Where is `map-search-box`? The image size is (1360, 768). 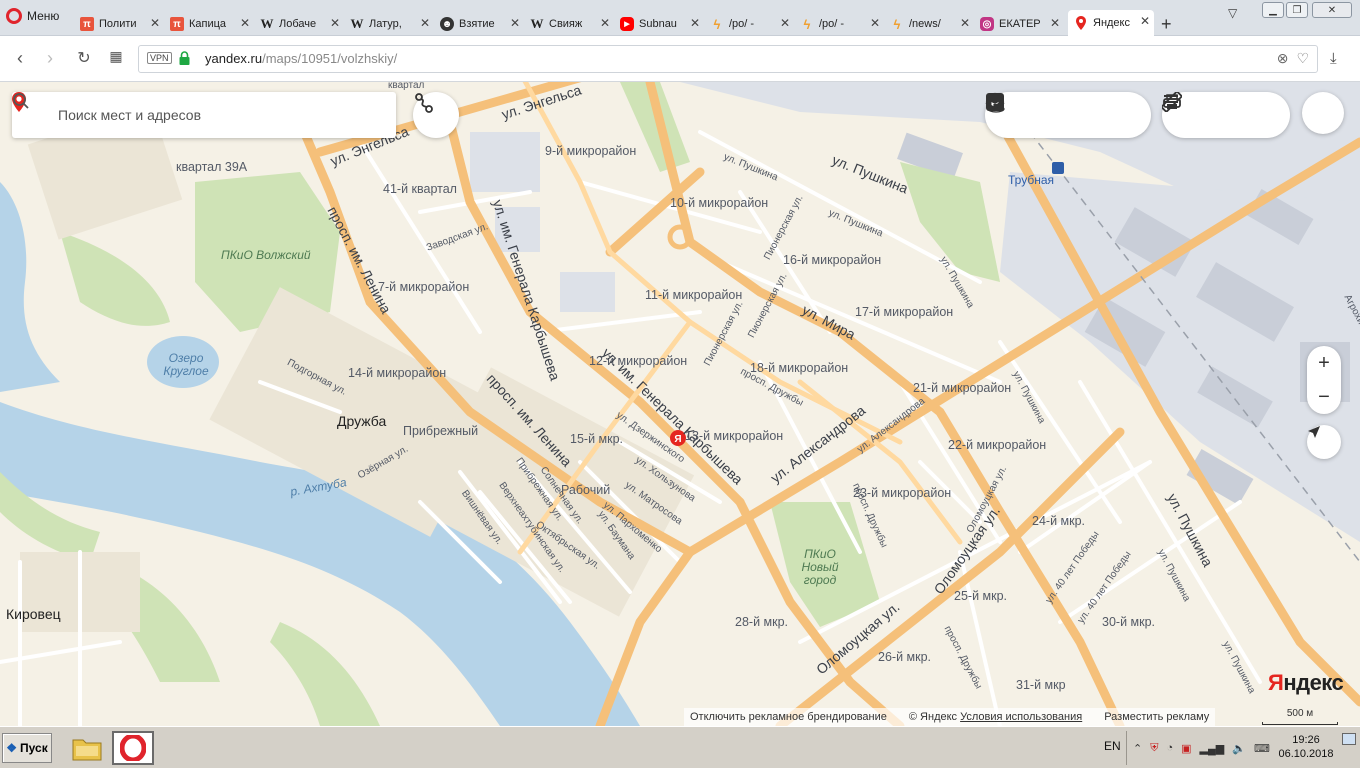 map-search-box is located at coordinates (204, 115).